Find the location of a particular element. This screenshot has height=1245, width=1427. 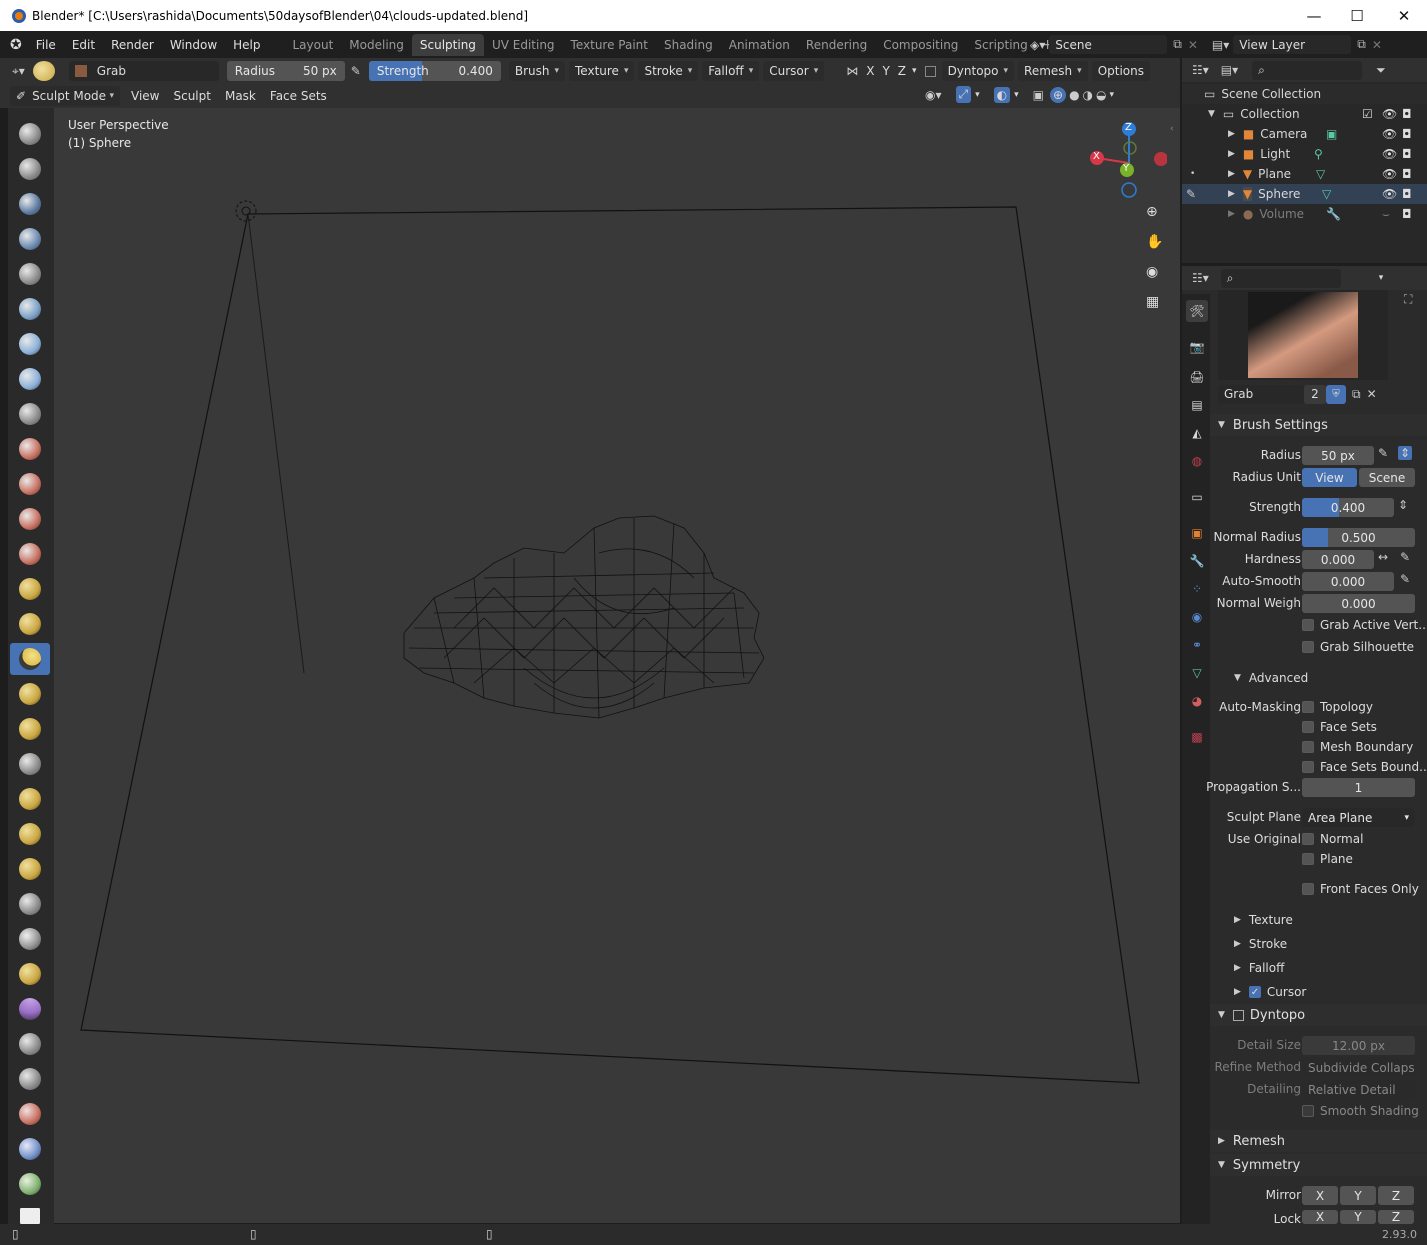

overlay-toggle-icon: ◐ is located at coordinates (1002, 94).